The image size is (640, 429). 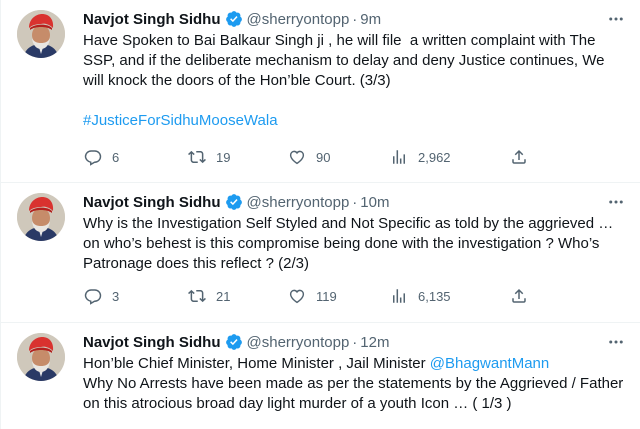 What do you see at coordinates (434, 296) in the screenshot?
I see `views-count: 6,135` at bounding box center [434, 296].